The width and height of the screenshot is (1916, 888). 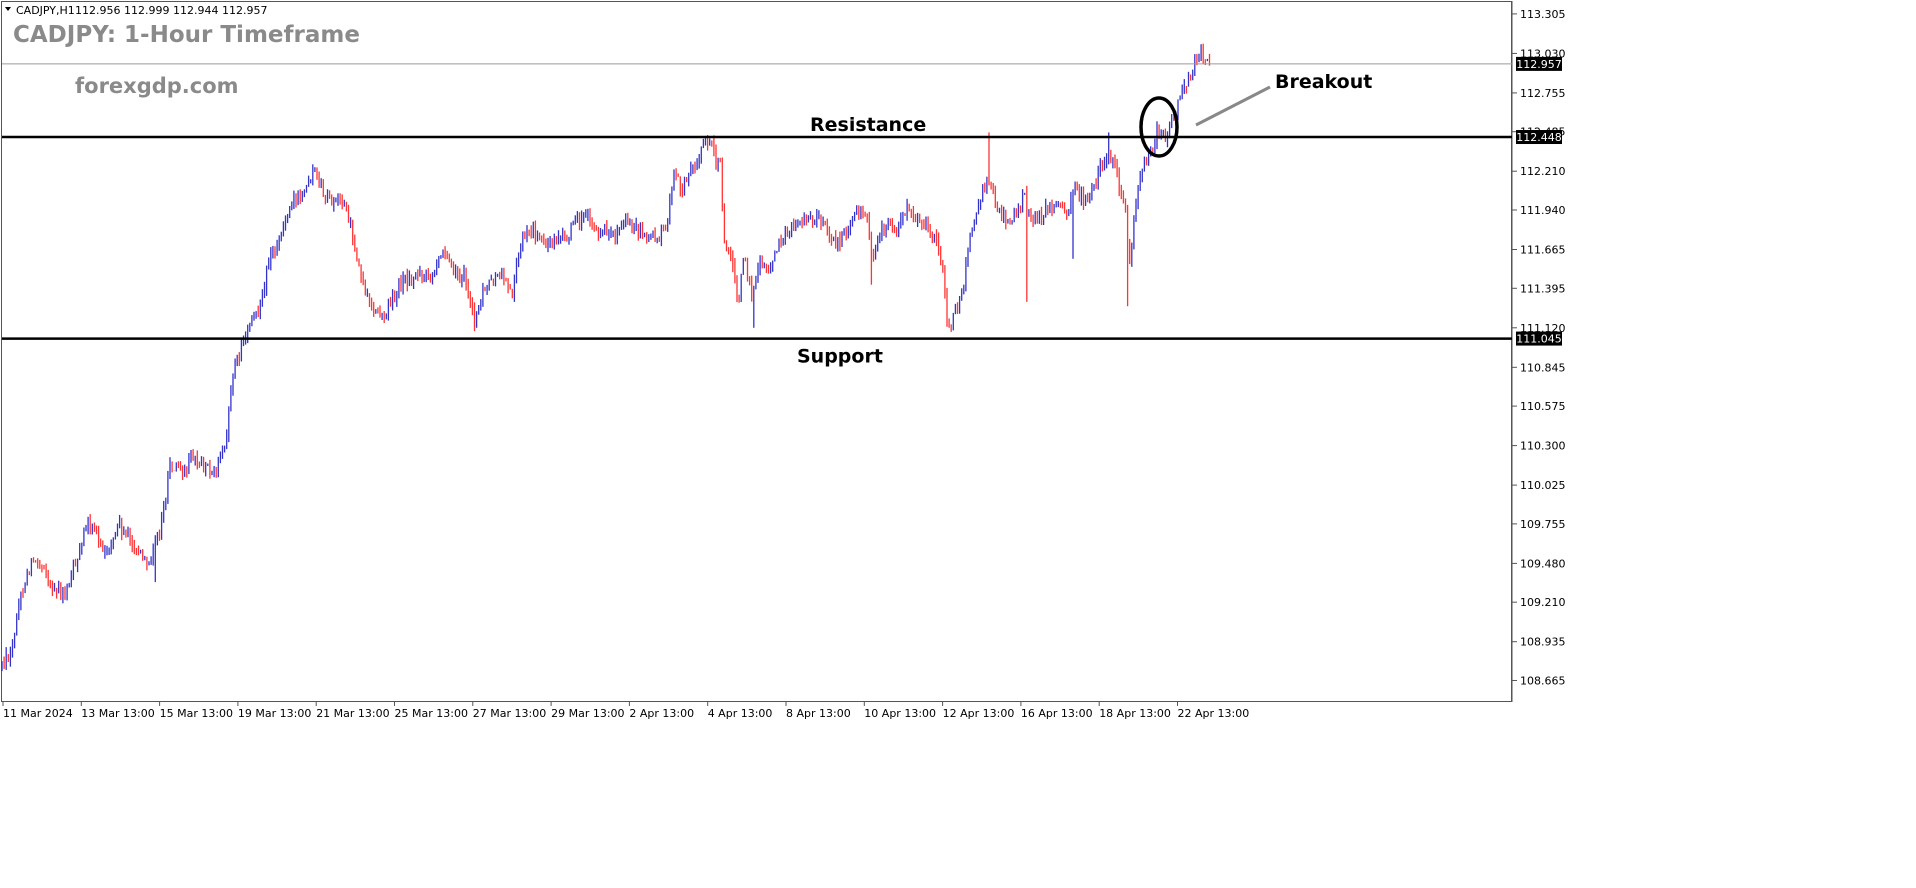 I want to click on y-tick-label: 110.300, so click(x=1543, y=446).